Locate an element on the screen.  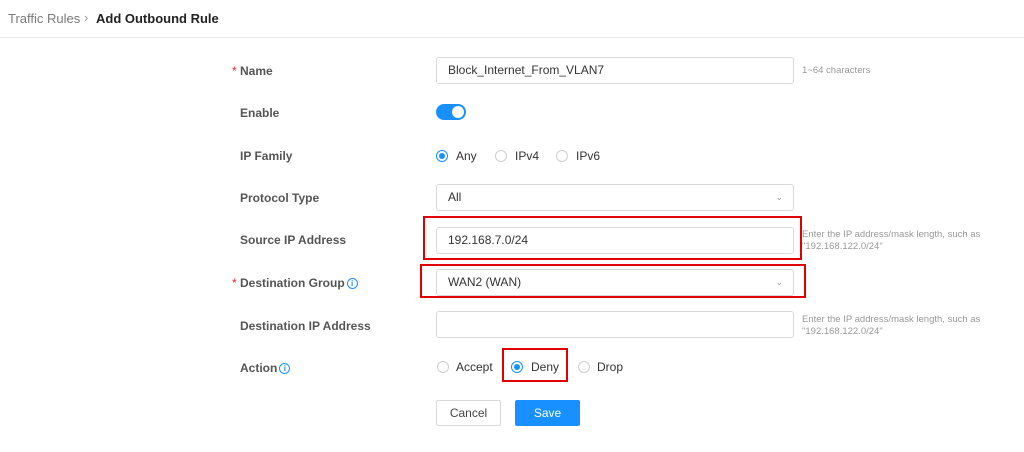
action-drop-radio is located at coordinates (584, 367).